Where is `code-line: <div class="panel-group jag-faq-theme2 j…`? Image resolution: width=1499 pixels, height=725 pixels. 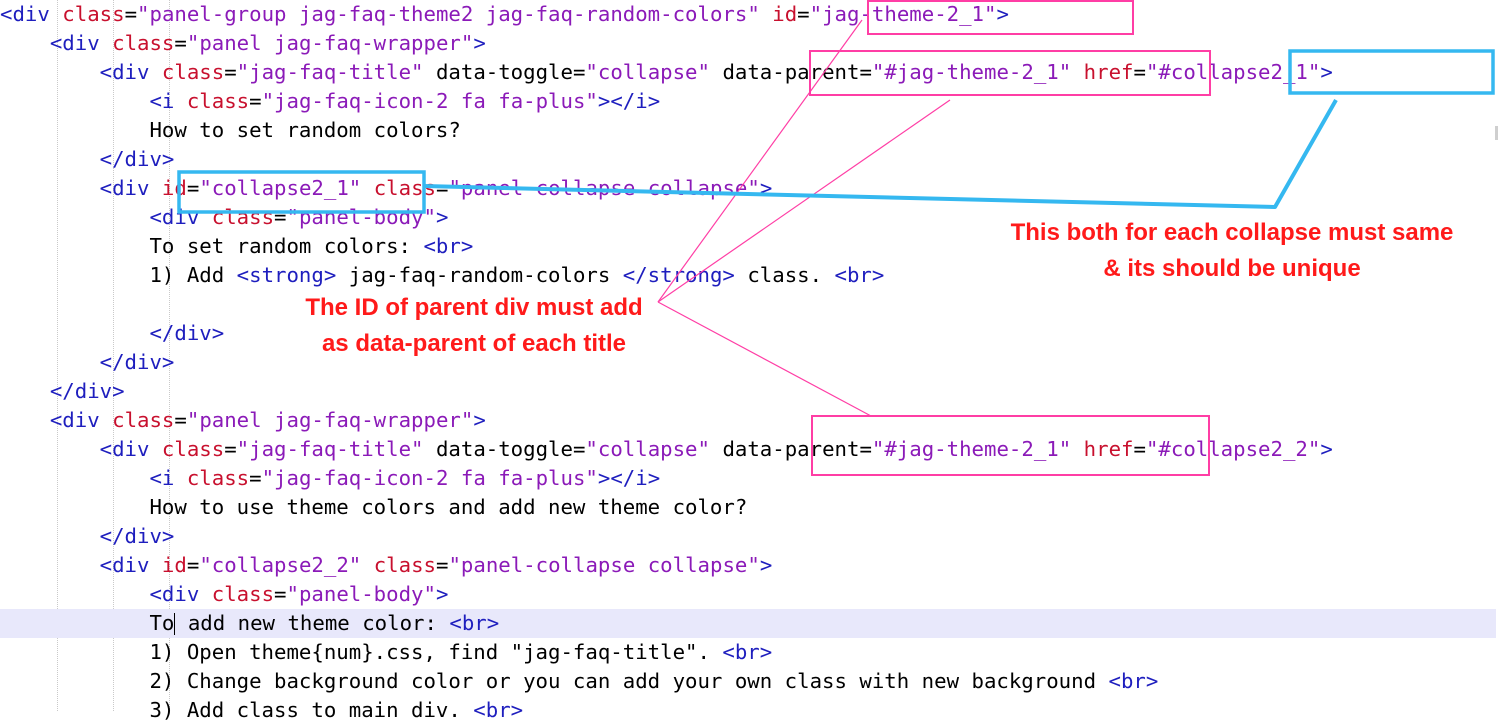
code-line: <div class="panel-group jag-faq-theme2 j… is located at coordinates (748, 14).